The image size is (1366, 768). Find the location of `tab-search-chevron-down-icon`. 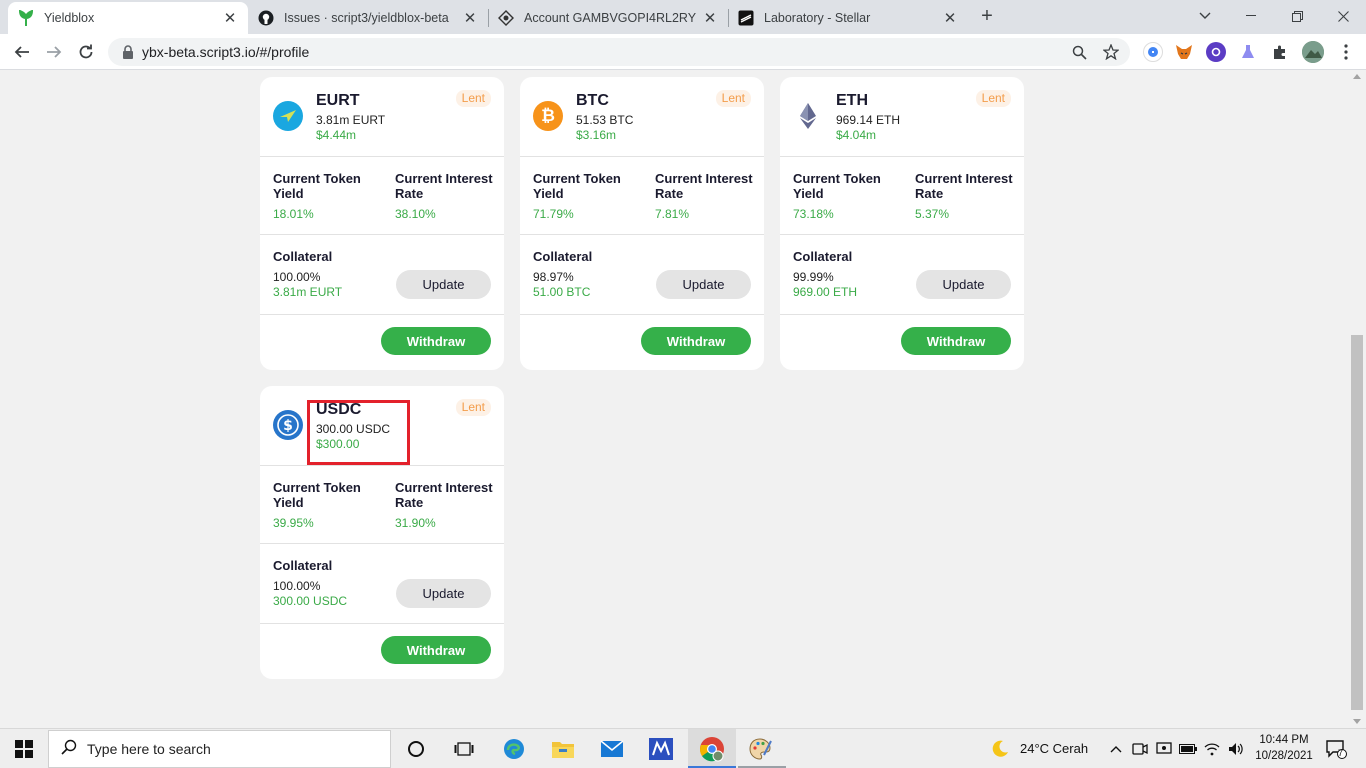

tab-search-chevron-down-icon is located at coordinates (1205, 16).